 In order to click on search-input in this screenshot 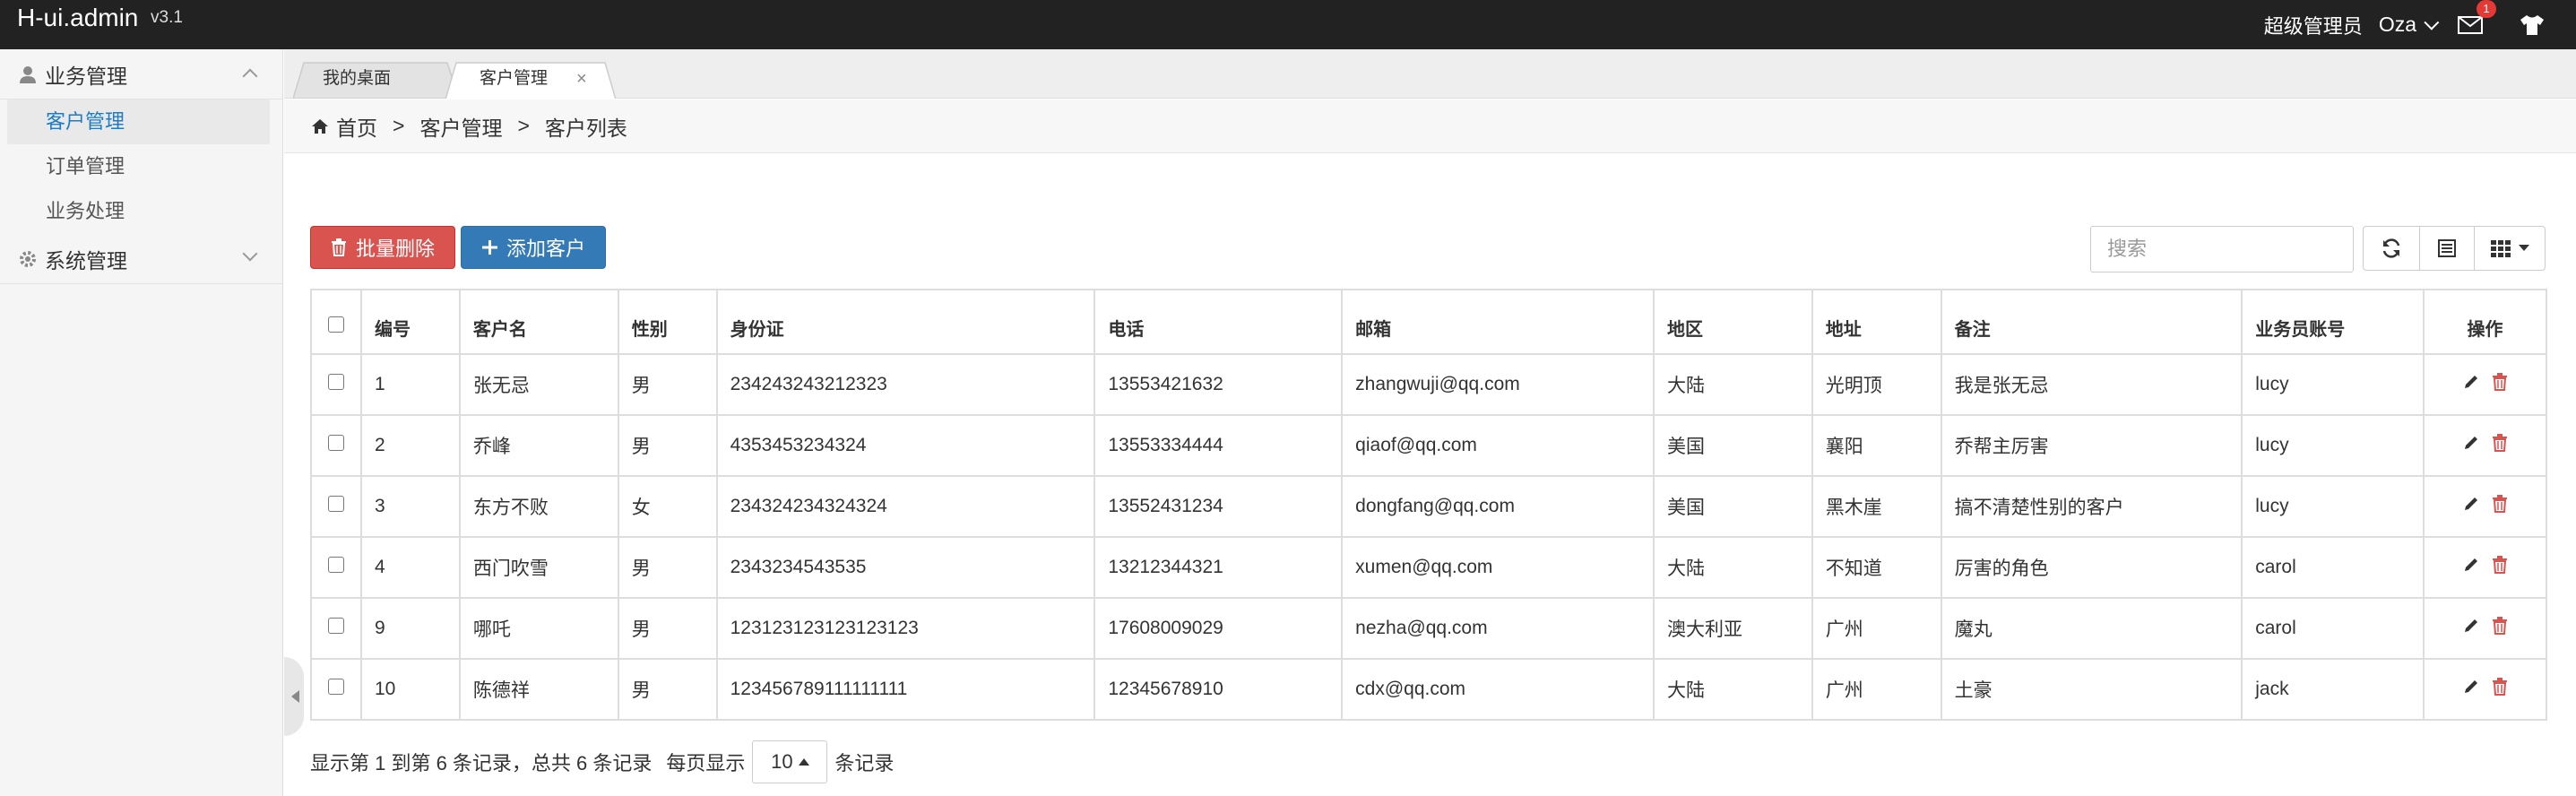, I will do `click(2222, 249)`.